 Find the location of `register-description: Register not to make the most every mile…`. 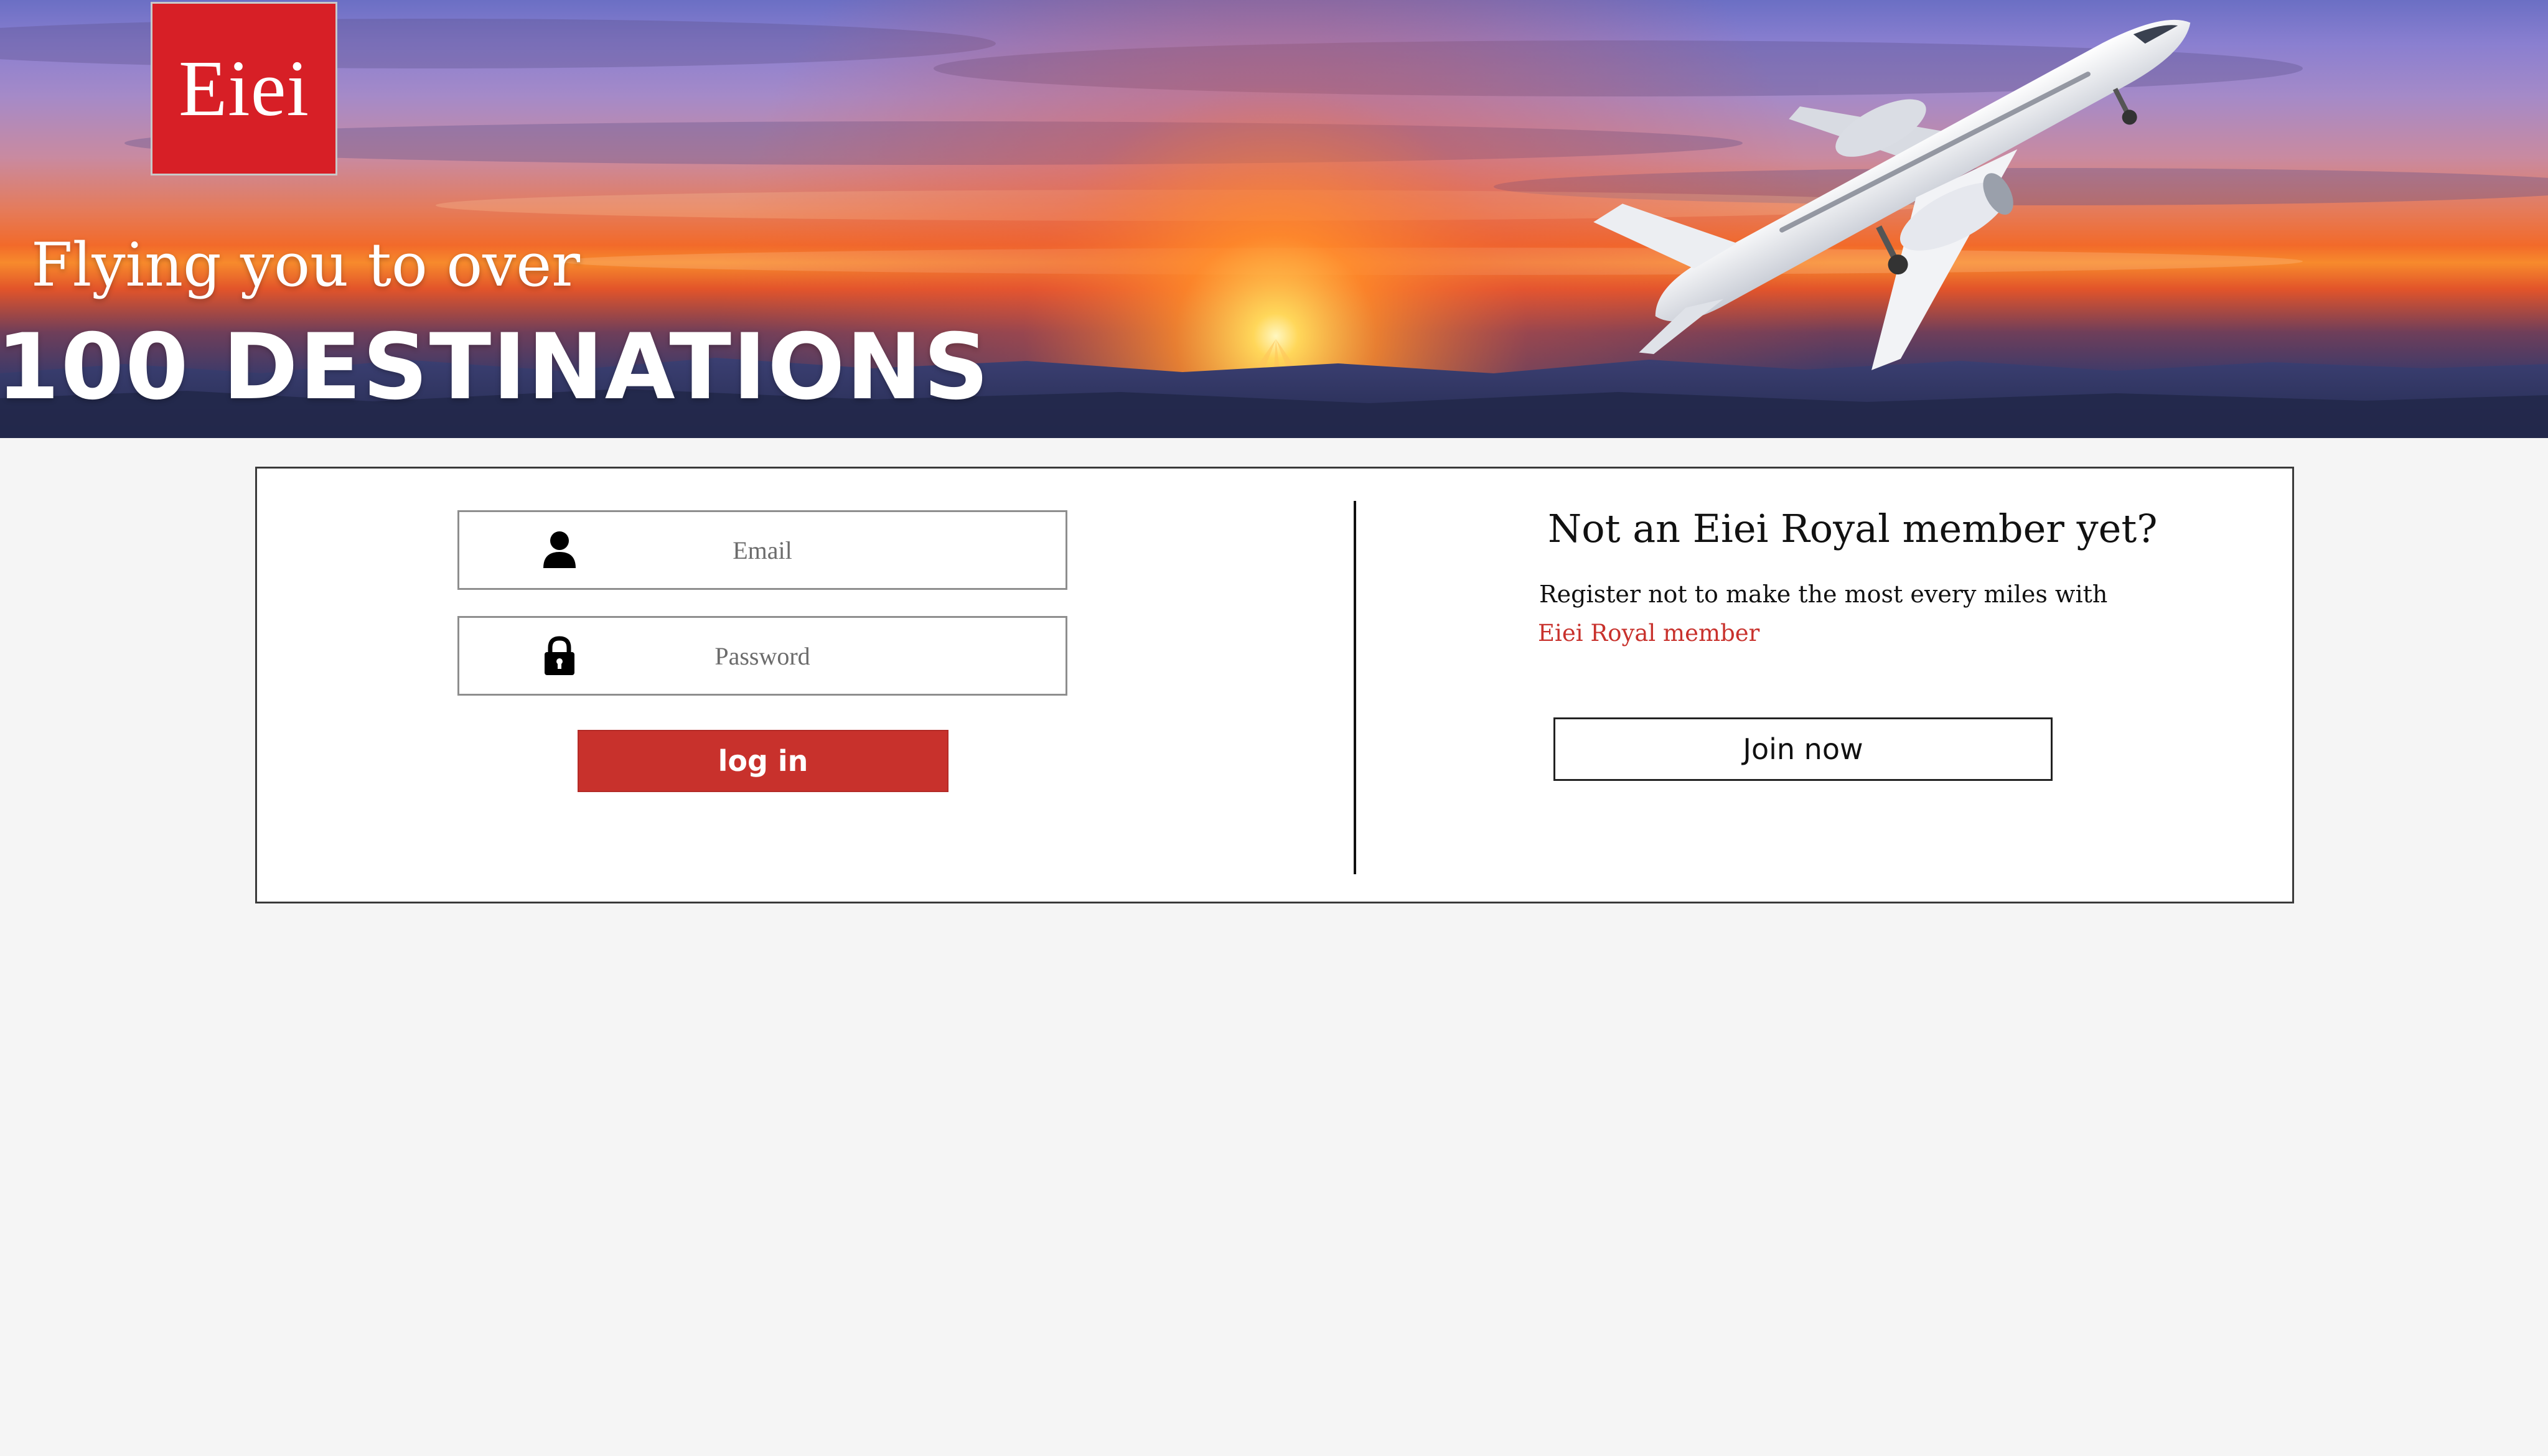

register-description: Register not to make the most every mile… is located at coordinates (1823, 594).